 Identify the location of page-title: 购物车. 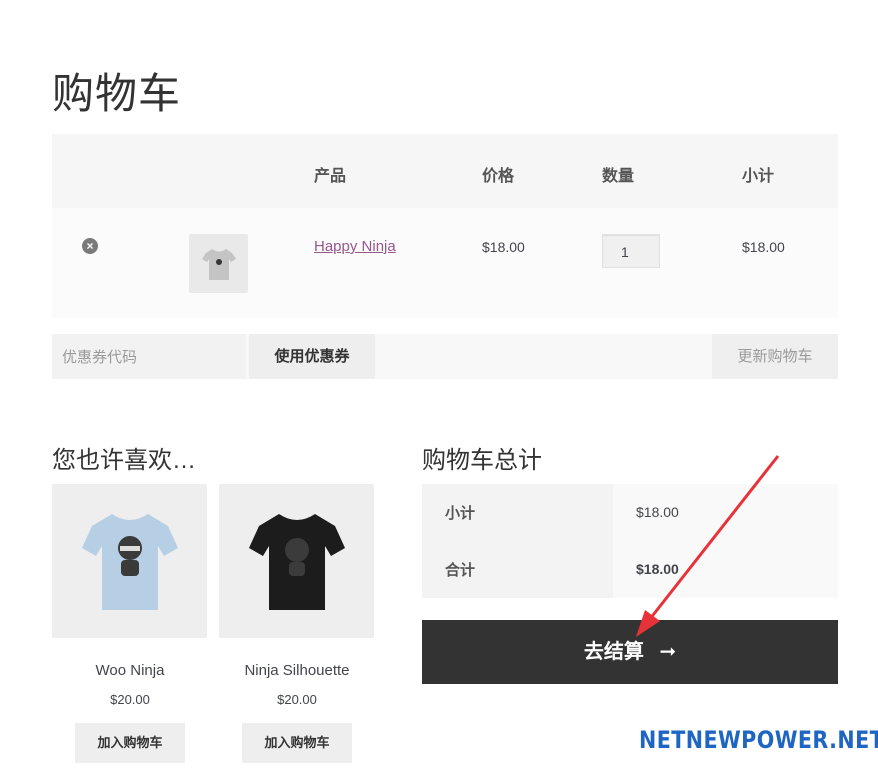
(117, 93).